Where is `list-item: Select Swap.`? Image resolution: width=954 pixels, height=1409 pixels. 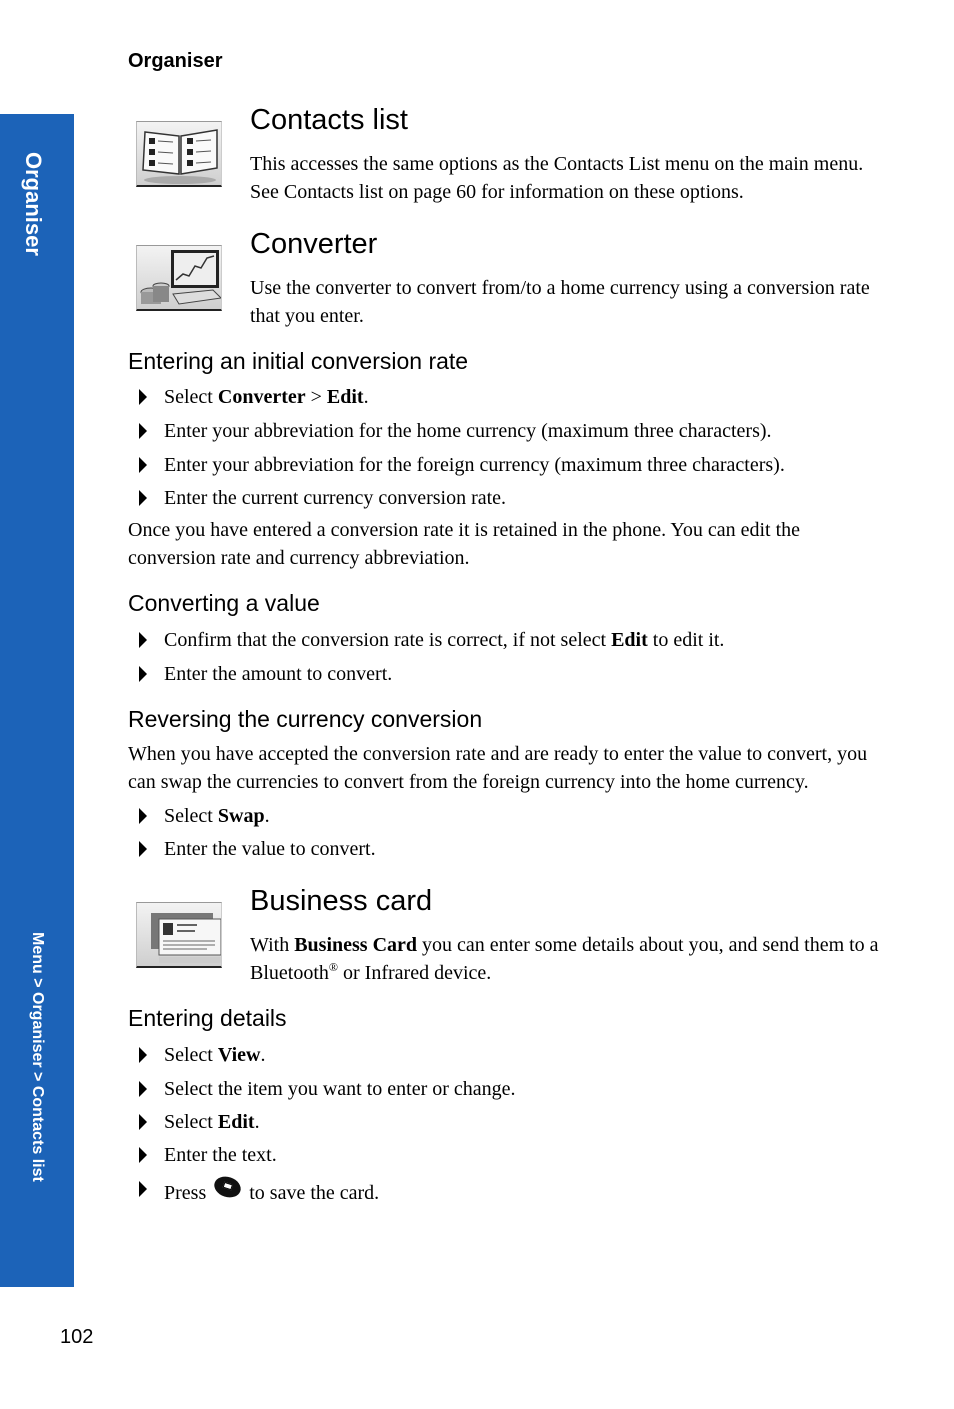 list-item: Select Swap. is located at coordinates (199, 816).